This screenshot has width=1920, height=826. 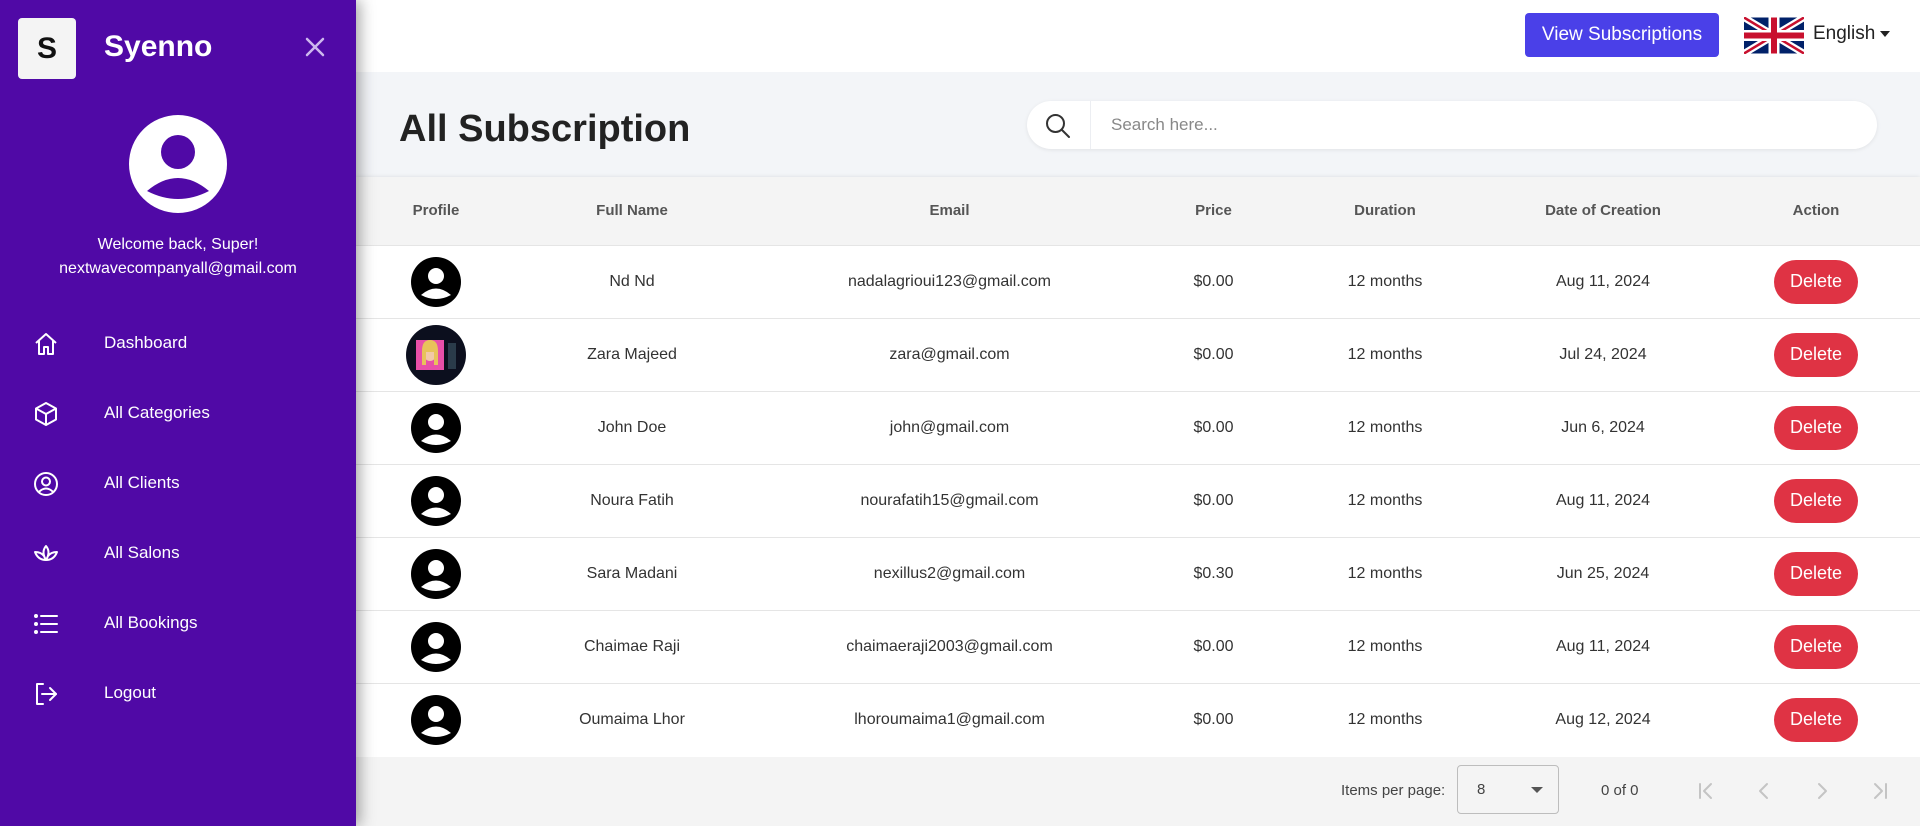 What do you see at coordinates (47, 48) in the screenshot?
I see `logo: S` at bounding box center [47, 48].